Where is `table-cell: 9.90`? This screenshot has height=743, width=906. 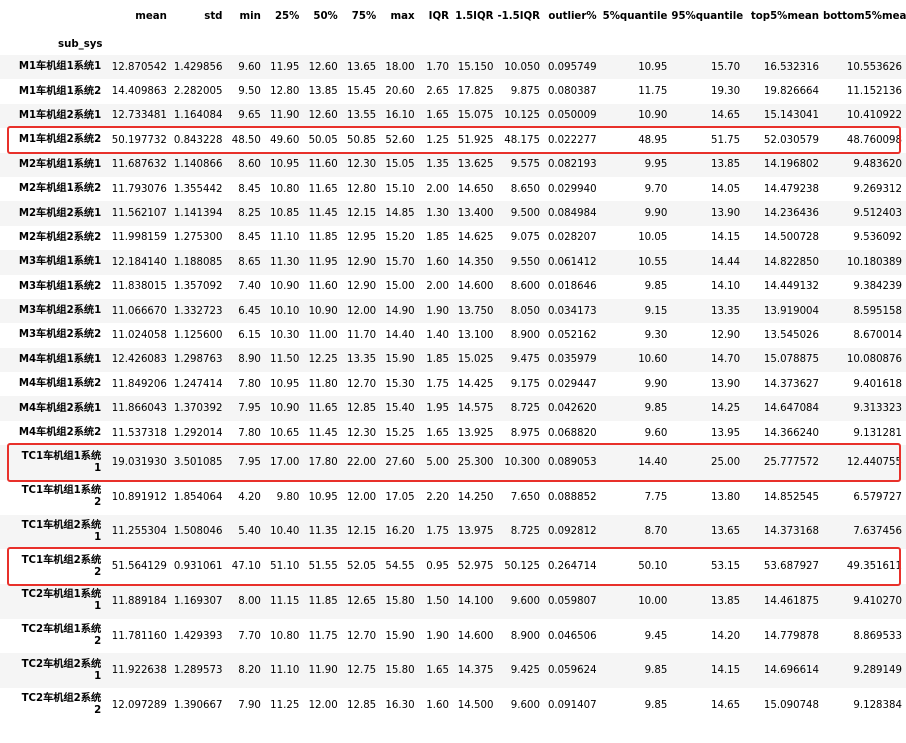
table-cell: 9.90 is located at coordinates (656, 384).